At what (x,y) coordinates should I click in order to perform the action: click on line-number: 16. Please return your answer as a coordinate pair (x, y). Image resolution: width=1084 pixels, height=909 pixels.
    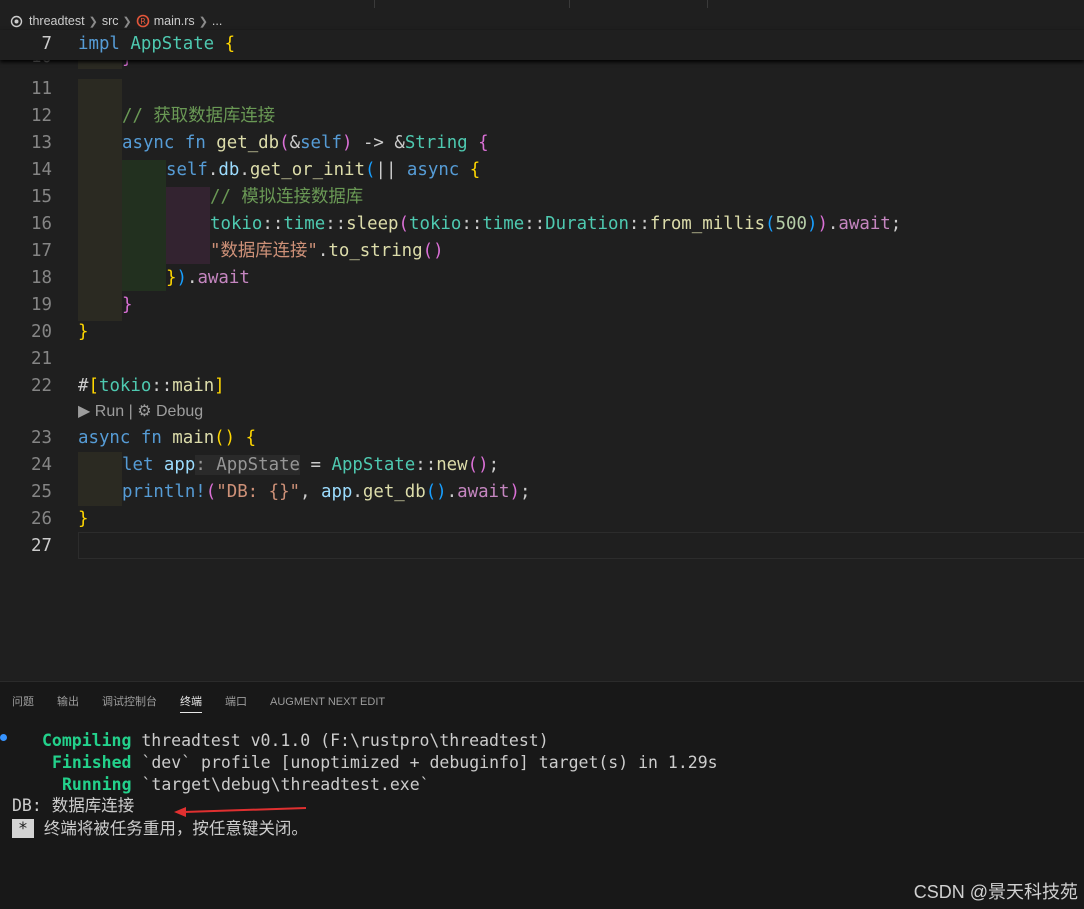
    Looking at the image, I should click on (41, 224).